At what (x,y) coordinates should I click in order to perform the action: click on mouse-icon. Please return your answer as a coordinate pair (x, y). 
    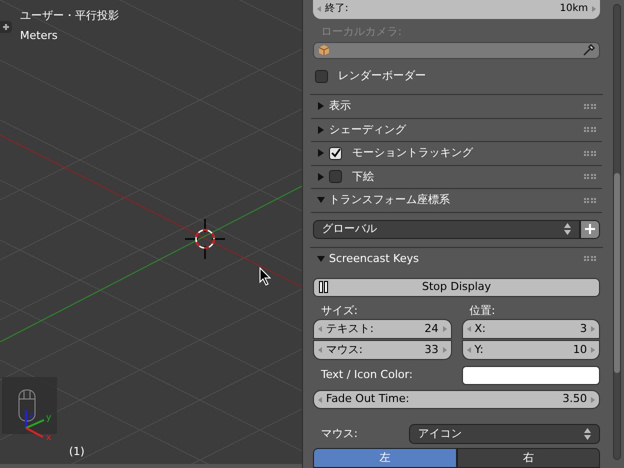
    Looking at the image, I should click on (27, 406).